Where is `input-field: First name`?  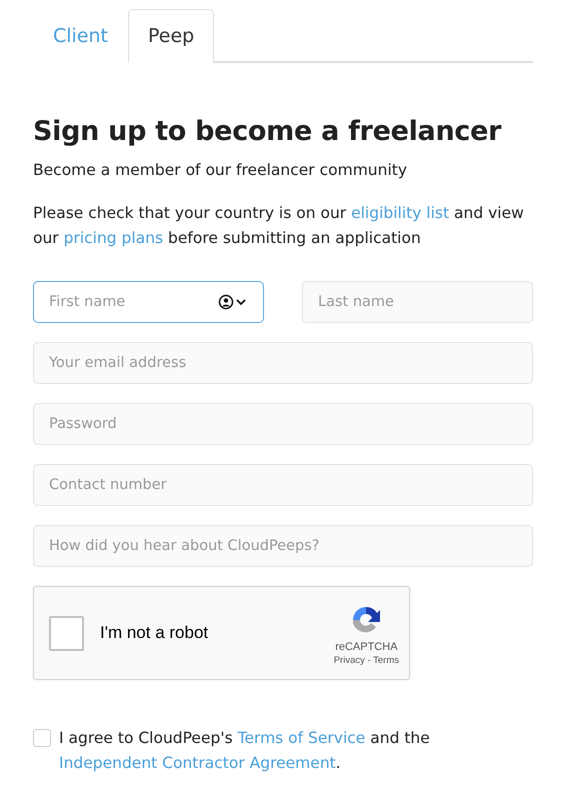
input-field: First name is located at coordinates (148, 302).